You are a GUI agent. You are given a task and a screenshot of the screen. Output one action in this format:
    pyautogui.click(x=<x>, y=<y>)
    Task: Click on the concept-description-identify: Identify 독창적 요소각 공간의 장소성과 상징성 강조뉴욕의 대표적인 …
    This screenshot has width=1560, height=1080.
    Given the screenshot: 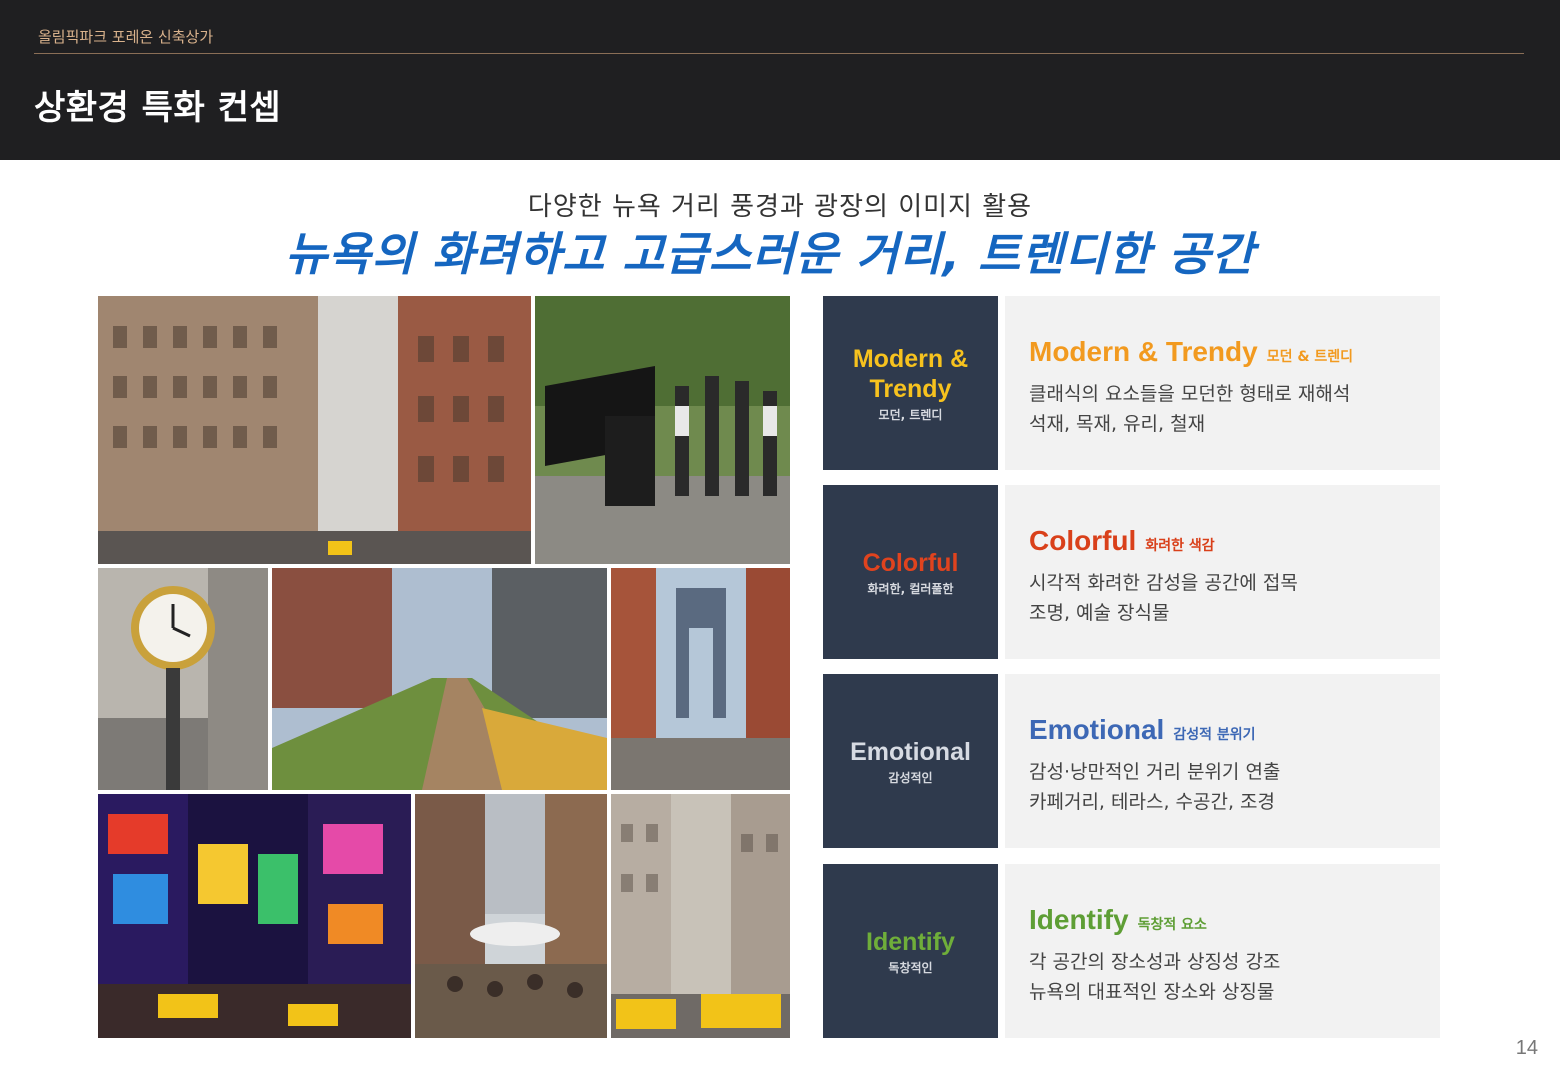 What is the action you would take?
    pyautogui.click(x=1222, y=951)
    